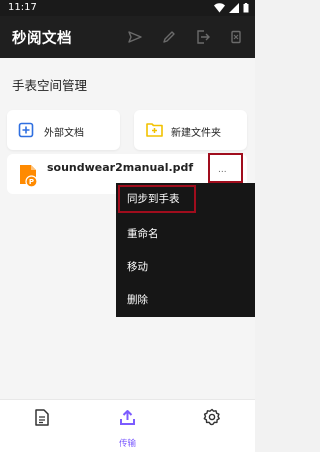 Image resolution: width=320 pixels, height=452 pixels. What do you see at coordinates (29, 176) in the screenshot?
I see `pdf-file-icon: P` at bounding box center [29, 176].